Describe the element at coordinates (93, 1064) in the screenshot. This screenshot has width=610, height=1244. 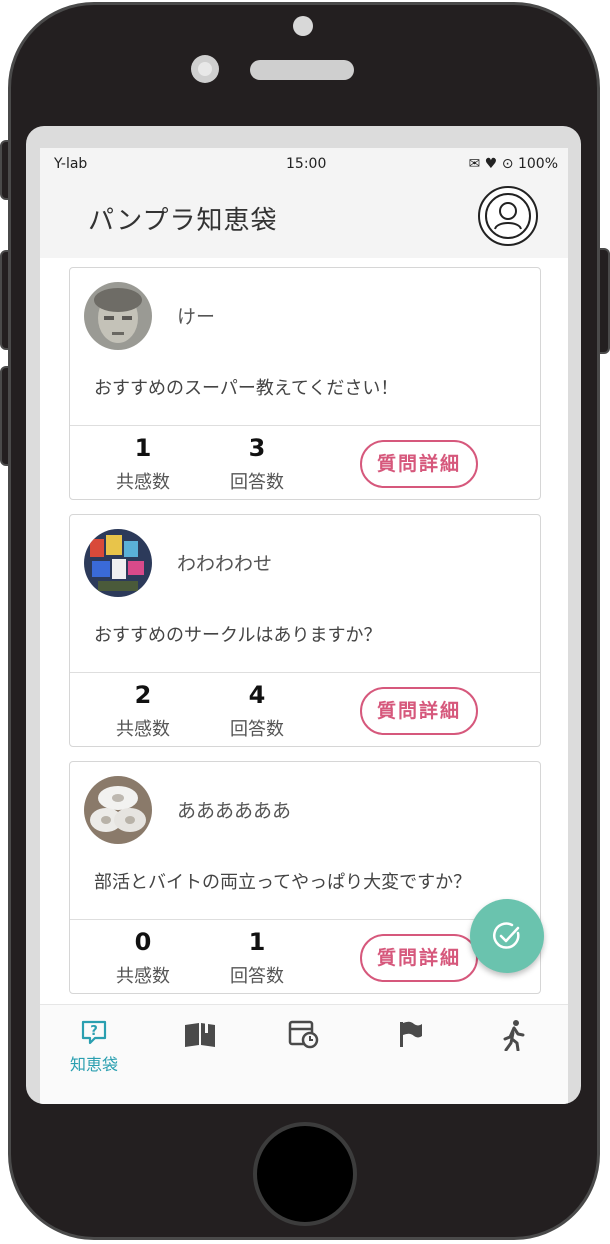
I see `nav-label-chiebukuro: 知恵袋` at that location.